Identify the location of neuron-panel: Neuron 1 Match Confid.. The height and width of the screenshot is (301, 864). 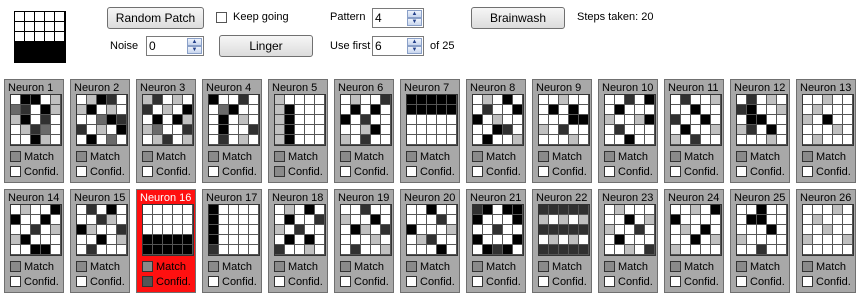
(34, 131).